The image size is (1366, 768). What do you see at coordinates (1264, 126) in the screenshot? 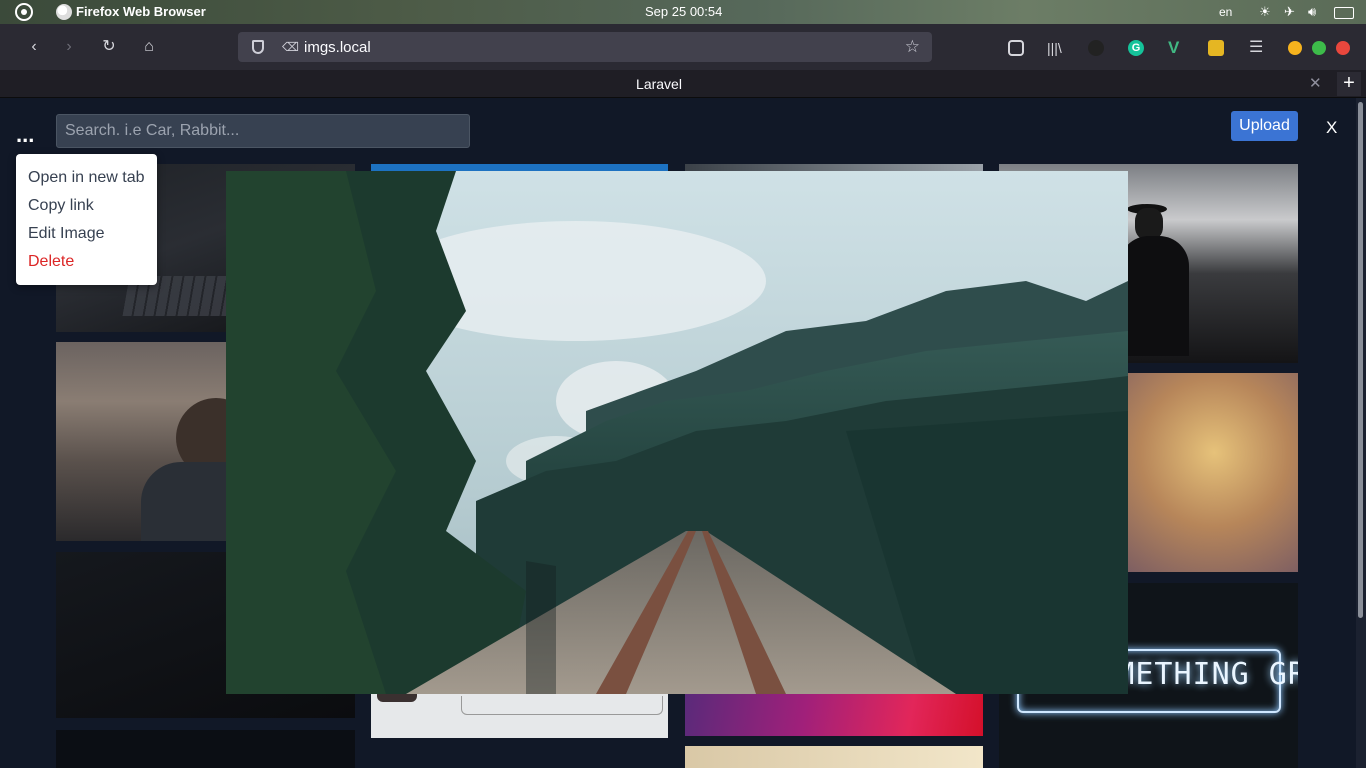
I see `upload-button: Upload` at bounding box center [1264, 126].